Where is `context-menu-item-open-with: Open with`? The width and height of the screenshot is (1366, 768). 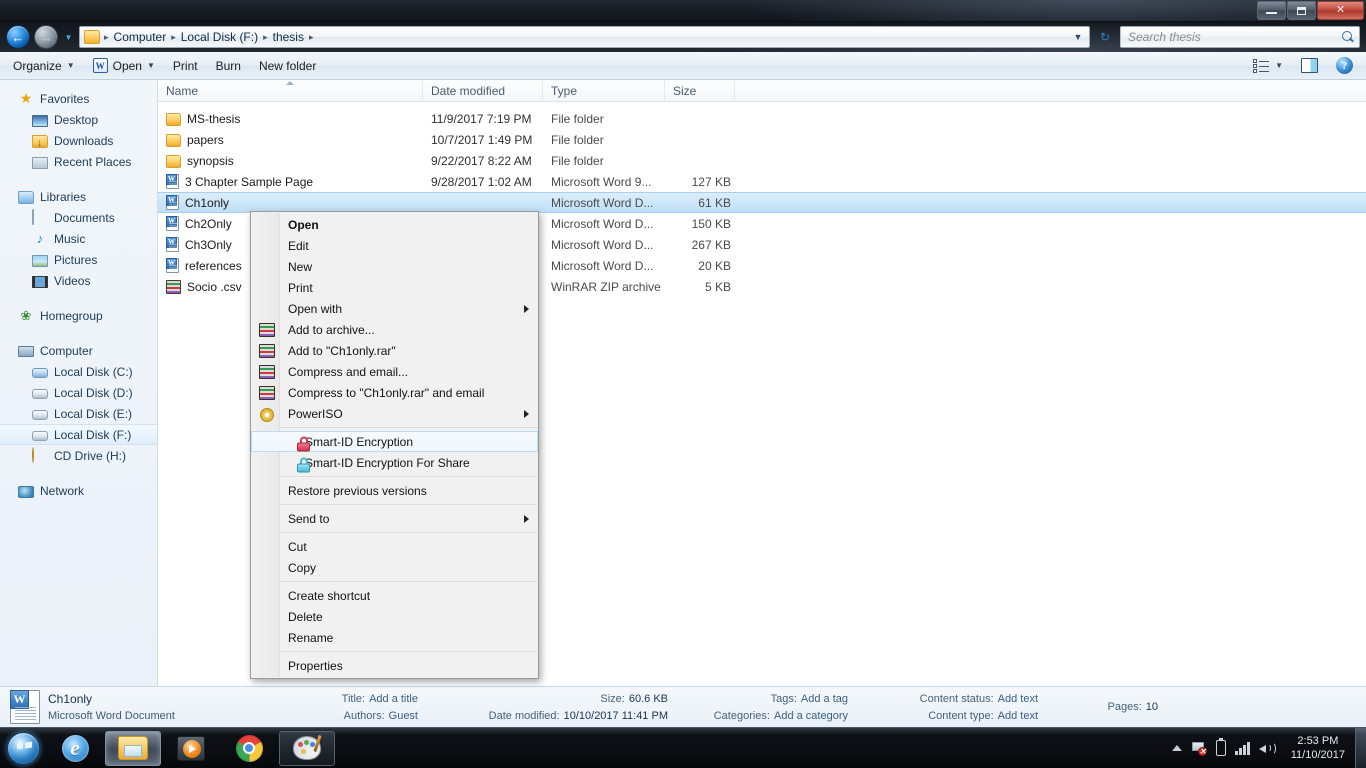 context-menu-item-open-with: Open with is located at coordinates (394, 308).